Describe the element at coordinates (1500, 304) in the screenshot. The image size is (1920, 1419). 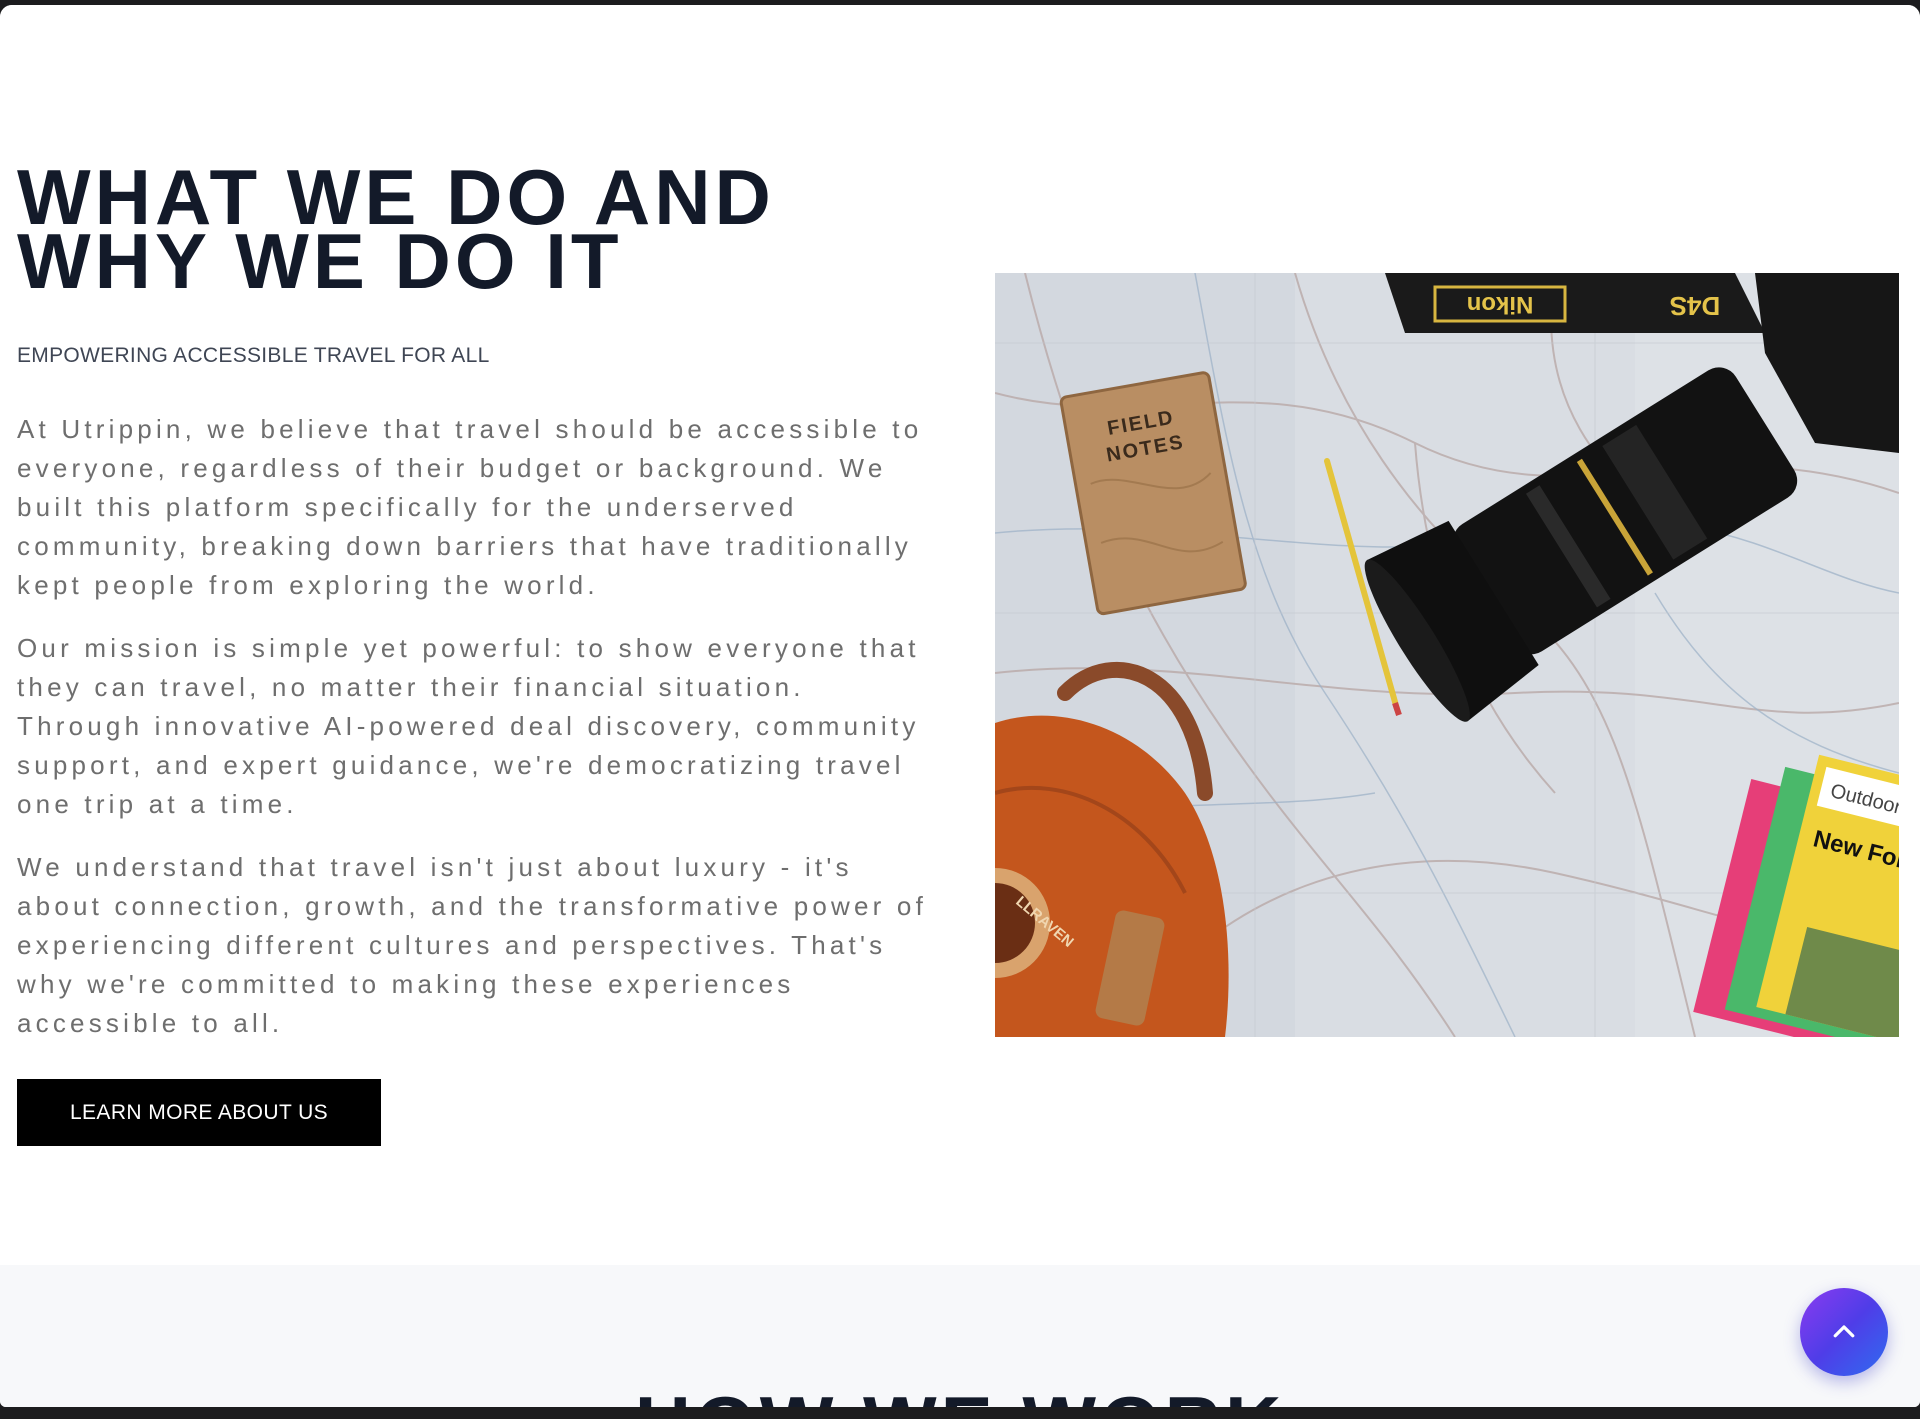
I see `strap-brand-text: Nikon` at that location.